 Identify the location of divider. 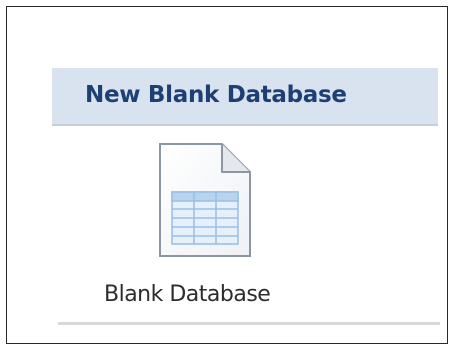
(249, 323).